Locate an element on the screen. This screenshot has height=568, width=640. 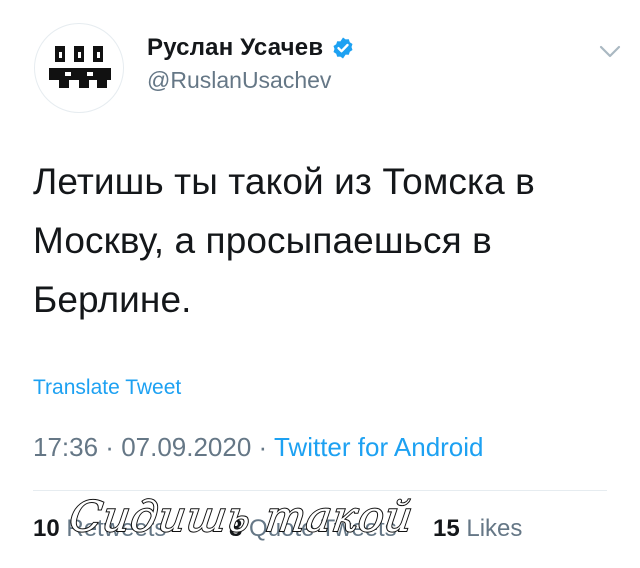
overlay-caption: Сидишь такой is located at coordinates (242, 516).